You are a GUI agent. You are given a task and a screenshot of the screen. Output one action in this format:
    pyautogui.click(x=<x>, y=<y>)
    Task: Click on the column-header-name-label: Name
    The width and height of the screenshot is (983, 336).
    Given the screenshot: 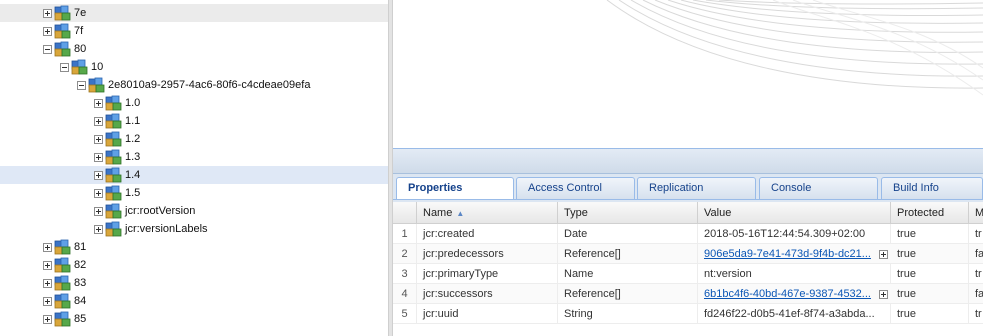 What is the action you would take?
    pyautogui.click(x=438, y=213)
    